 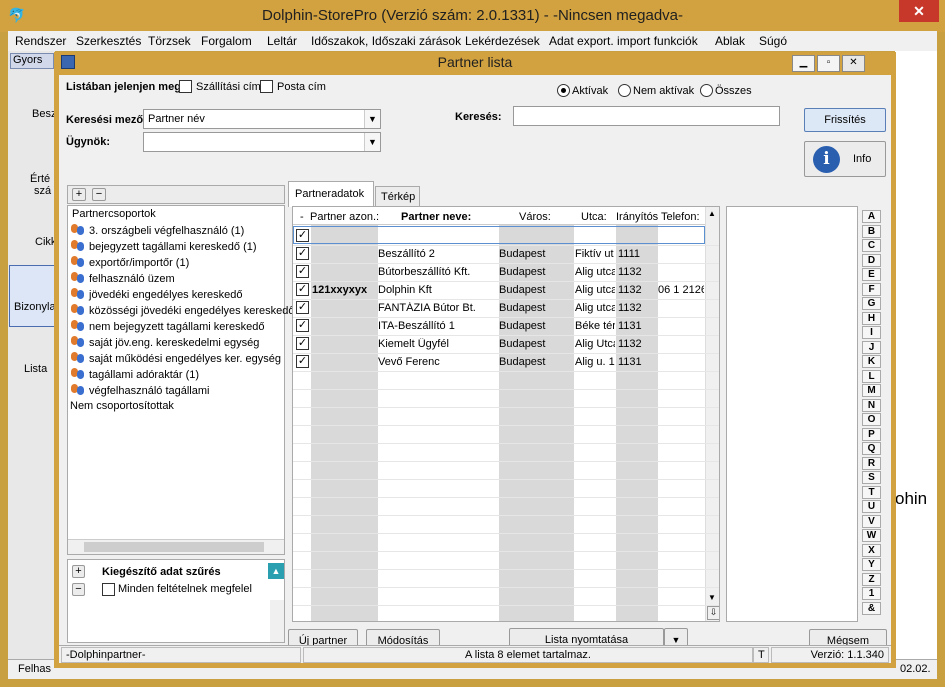 I want to click on alphabet-button: Y, so click(x=871, y=564).